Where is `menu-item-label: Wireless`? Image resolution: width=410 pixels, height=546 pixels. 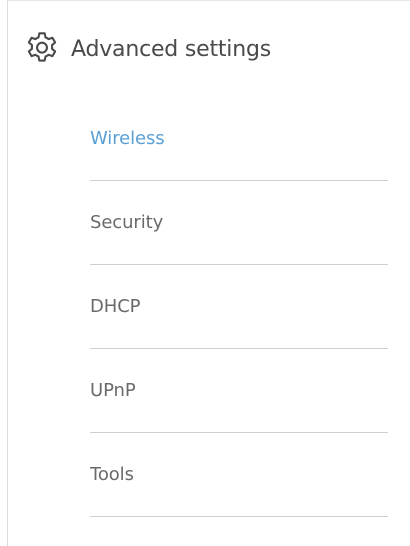
menu-item-label: Wireless is located at coordinates (127, 138).